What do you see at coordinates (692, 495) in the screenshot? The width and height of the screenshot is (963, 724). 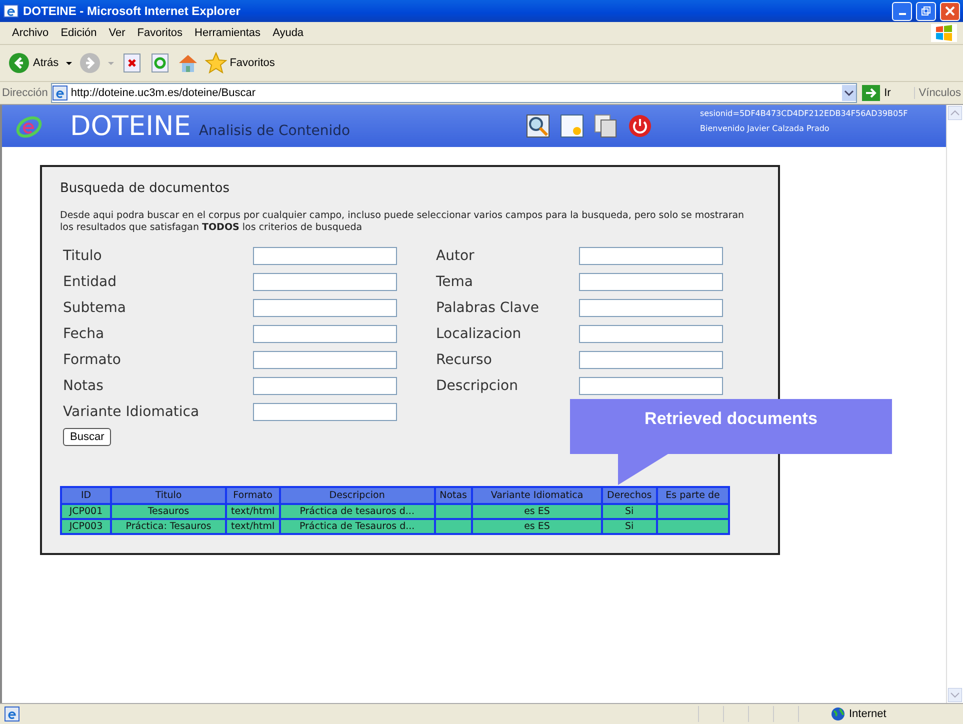 I see `column-header: Es parte de` at bounding box center [692, 495].